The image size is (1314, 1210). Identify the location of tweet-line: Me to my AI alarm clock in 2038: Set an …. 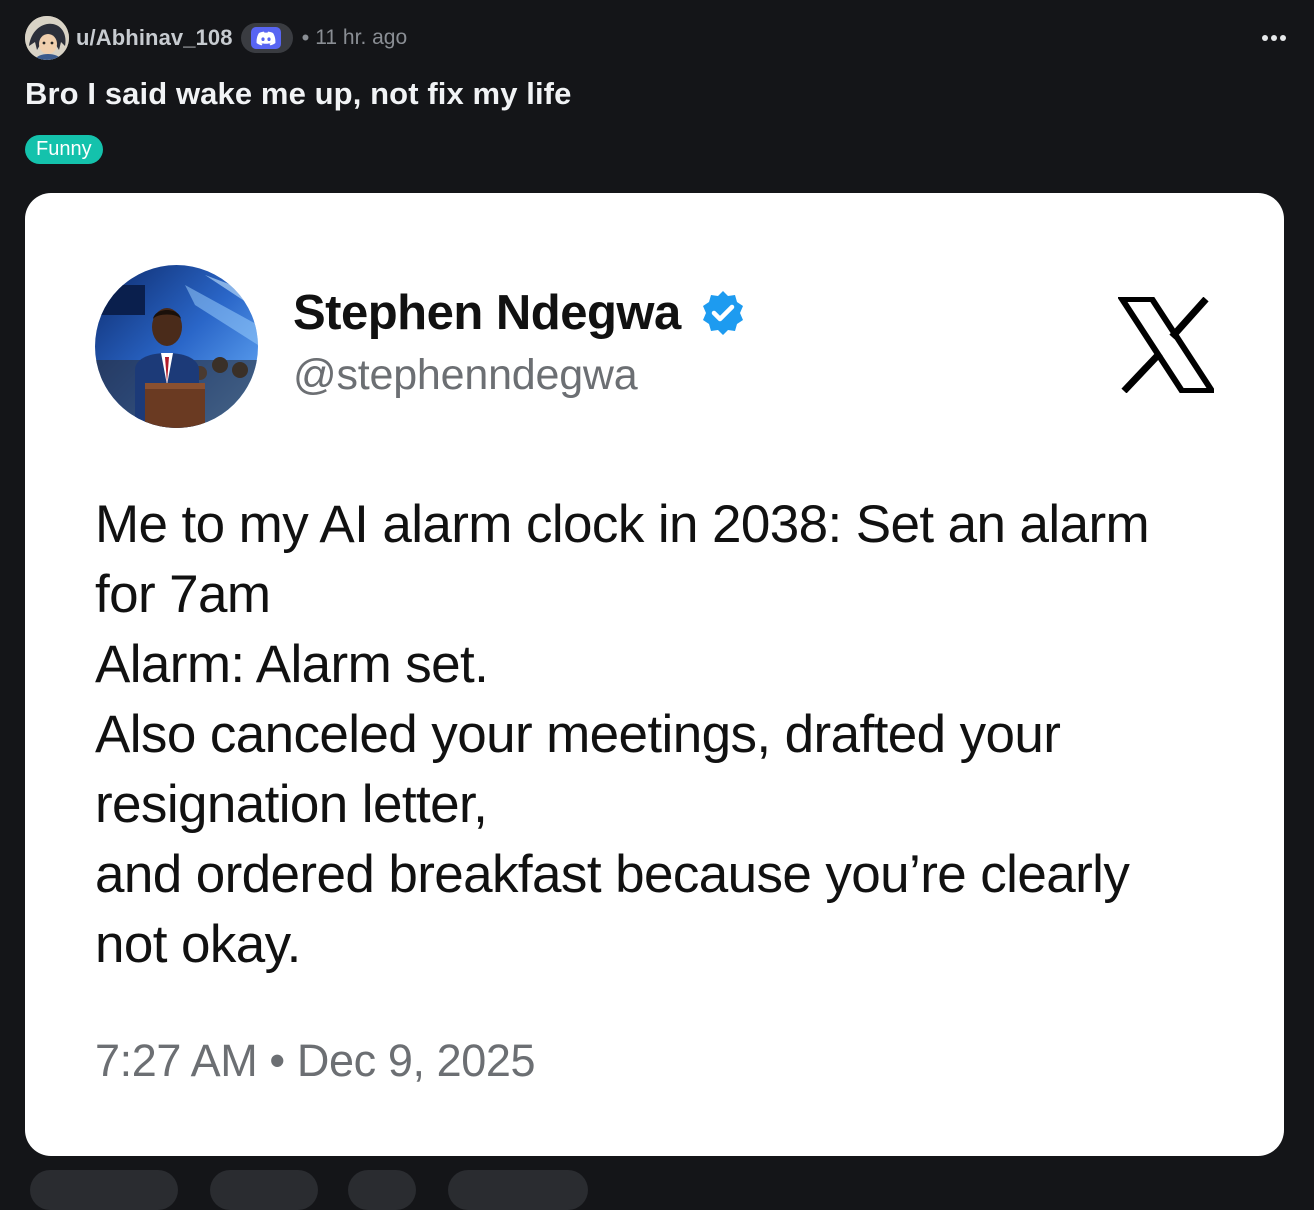
(622, 524).